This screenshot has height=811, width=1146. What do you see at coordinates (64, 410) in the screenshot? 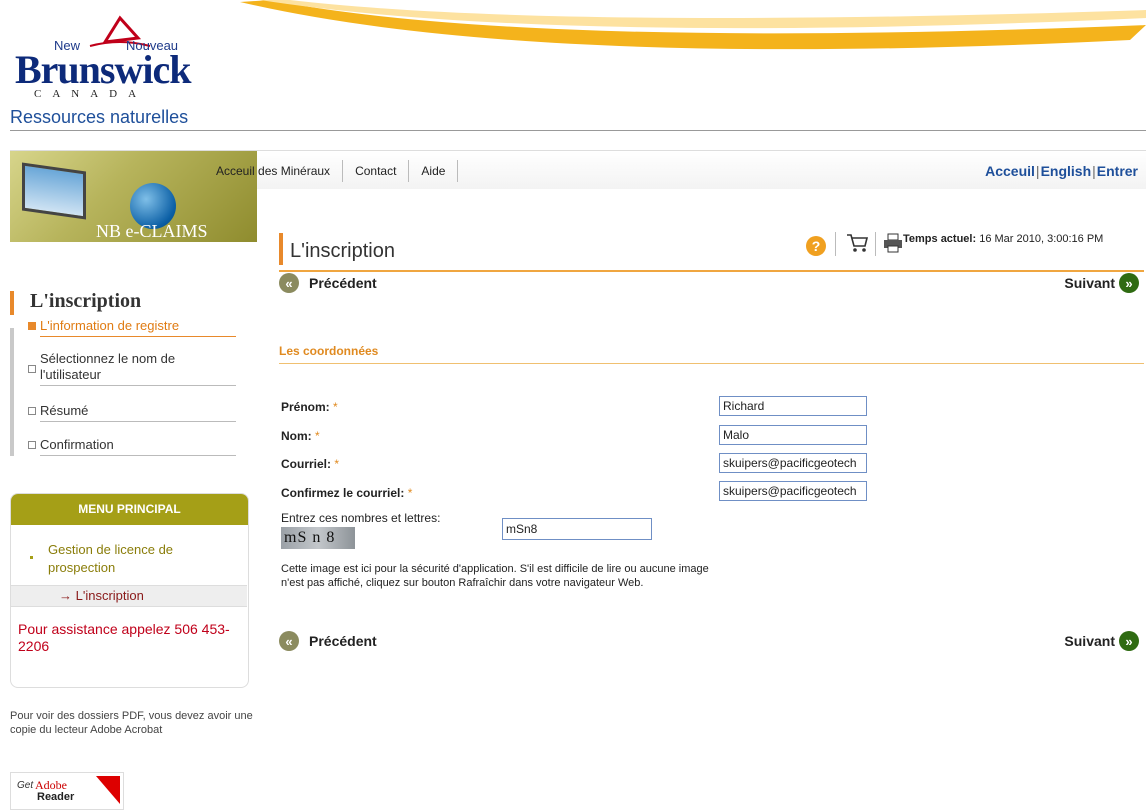
I see `step-label: Résumé` at bounding box center [64, 410].